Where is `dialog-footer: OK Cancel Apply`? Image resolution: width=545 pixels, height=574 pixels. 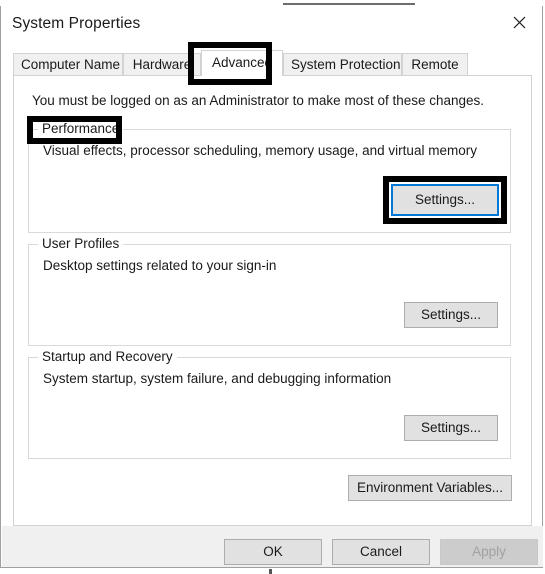 dialog-footer: OK Cancel Apply is located at coordinates (272, 546).